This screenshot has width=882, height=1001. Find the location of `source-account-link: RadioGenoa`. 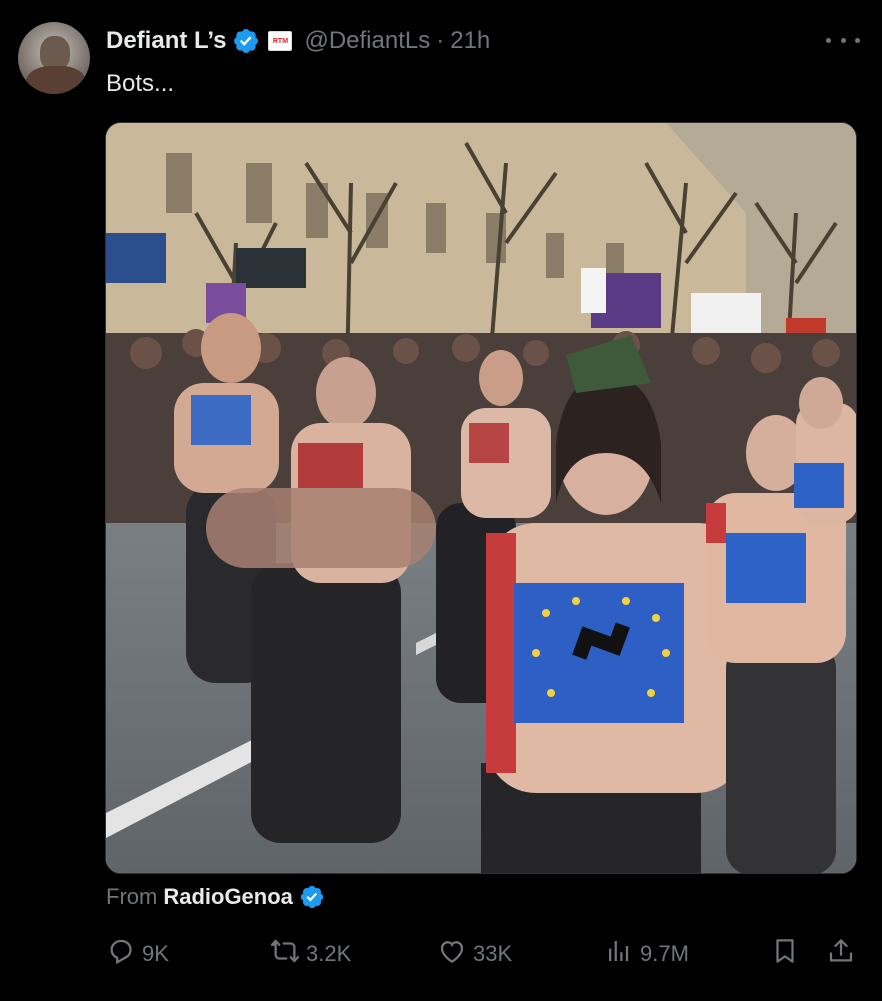

source-account-link: RadioGenoa is located at coordinates (228, 897).